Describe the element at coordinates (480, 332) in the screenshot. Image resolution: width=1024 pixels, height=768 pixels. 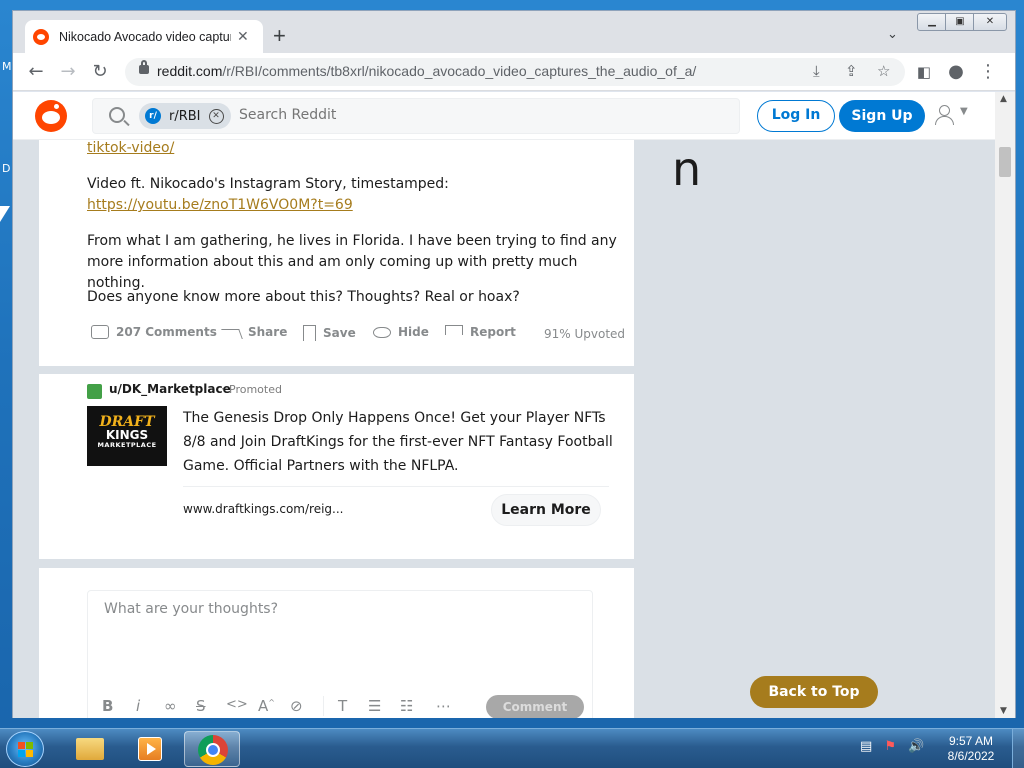
I see `report-button: Report` at that location.